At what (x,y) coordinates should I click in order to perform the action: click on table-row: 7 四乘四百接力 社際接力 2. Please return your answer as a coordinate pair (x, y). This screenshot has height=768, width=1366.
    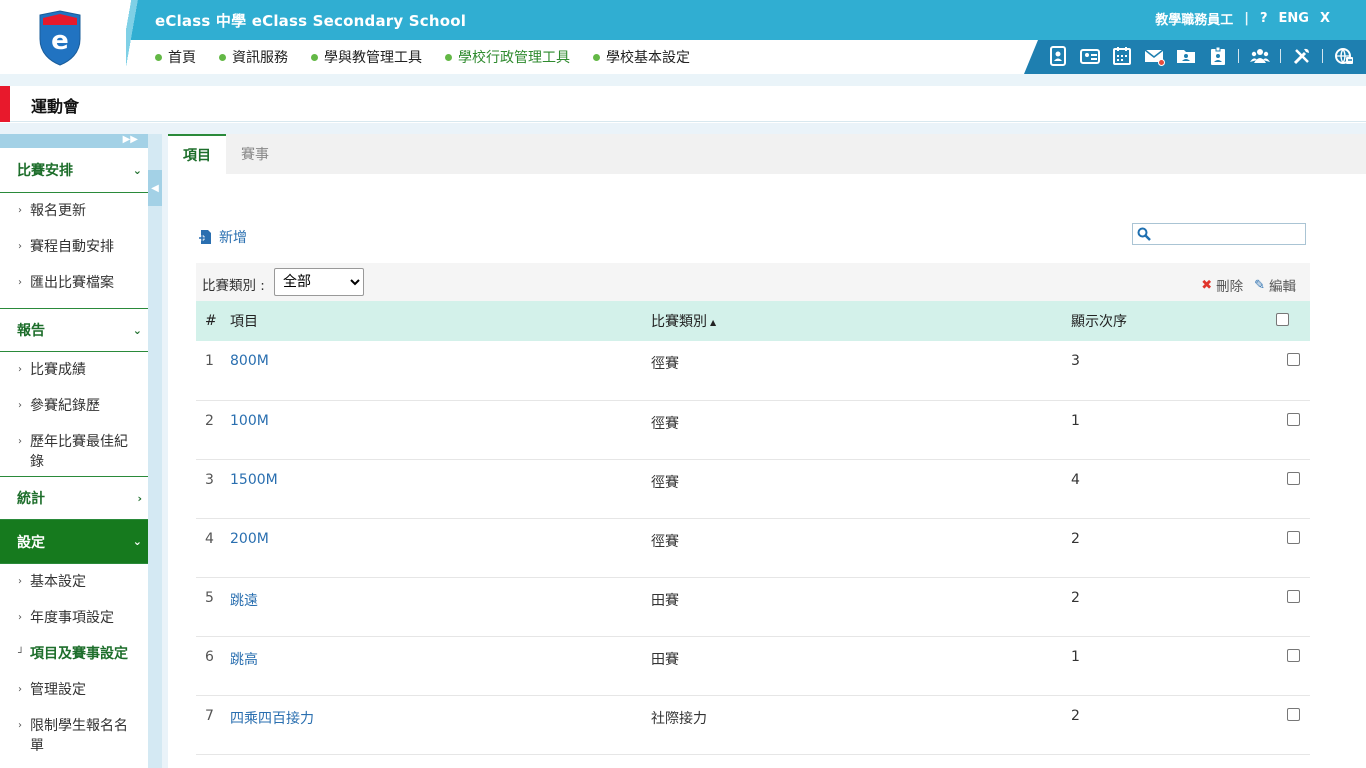
    Looking at the image, I should click on (753, 725).